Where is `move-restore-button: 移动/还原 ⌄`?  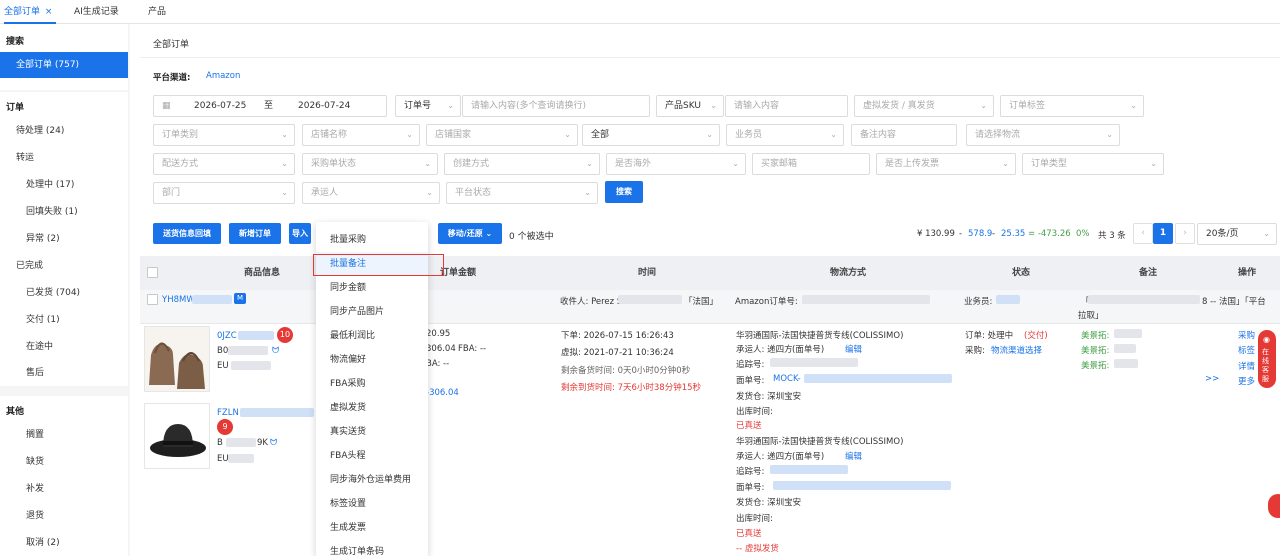 move-restore-button: 移动/还原 ⌄ is located at coordinates (470, 233).